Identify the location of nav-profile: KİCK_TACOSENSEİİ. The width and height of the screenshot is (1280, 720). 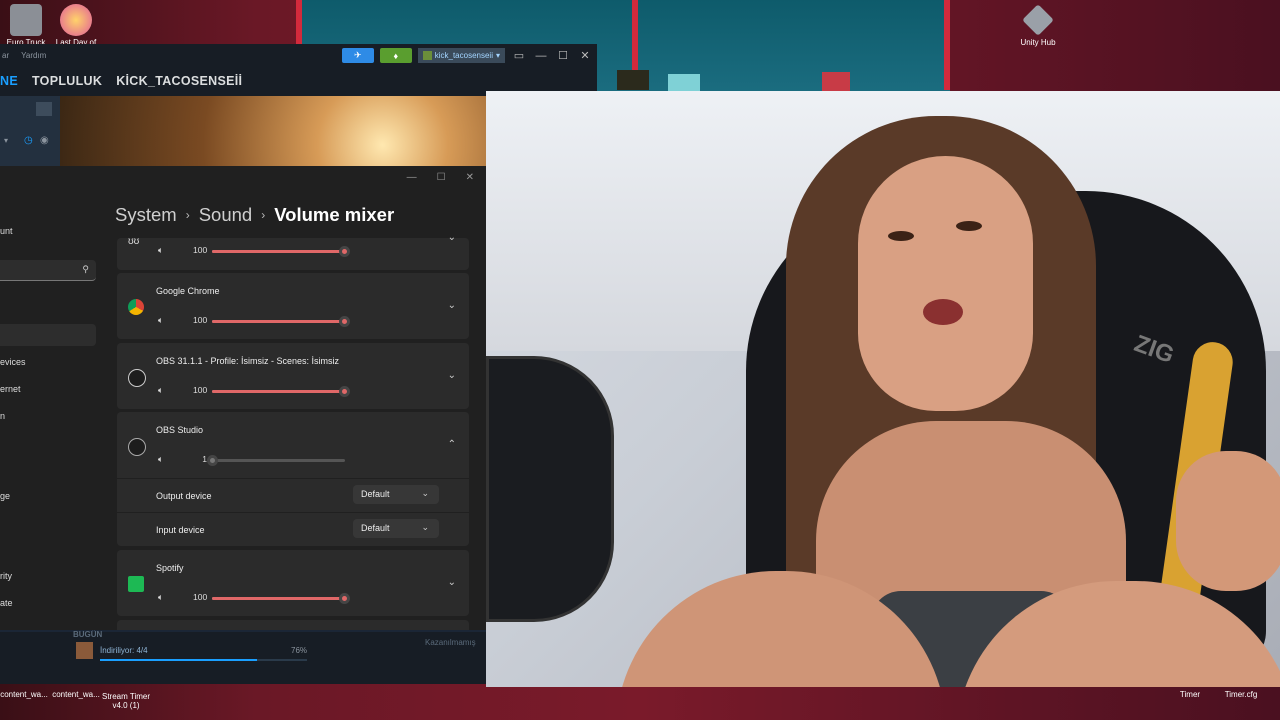
(179, 81).